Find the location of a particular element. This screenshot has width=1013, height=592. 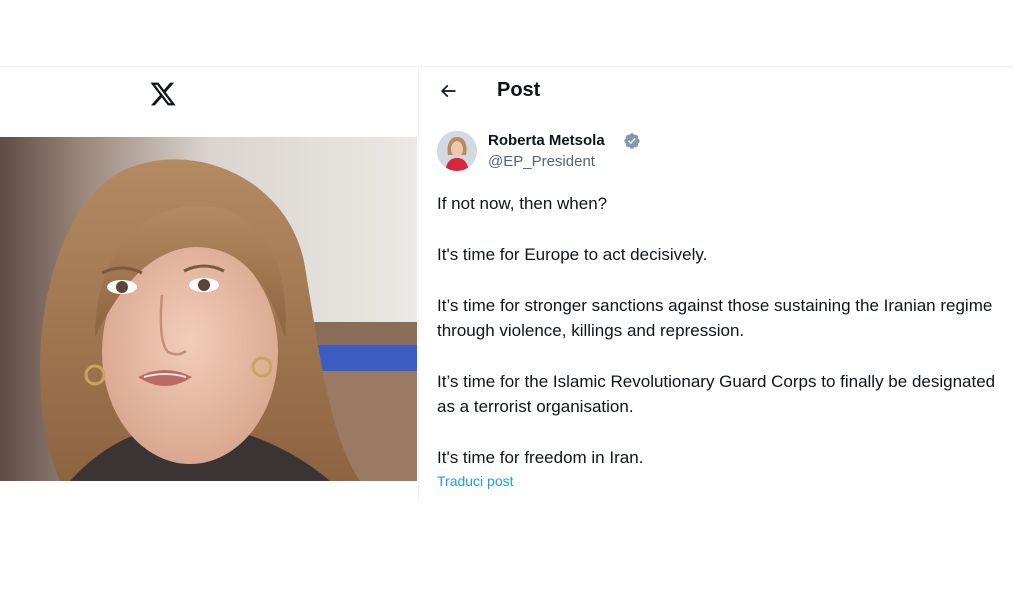

avatar-image is located at coordinates (457, 151).